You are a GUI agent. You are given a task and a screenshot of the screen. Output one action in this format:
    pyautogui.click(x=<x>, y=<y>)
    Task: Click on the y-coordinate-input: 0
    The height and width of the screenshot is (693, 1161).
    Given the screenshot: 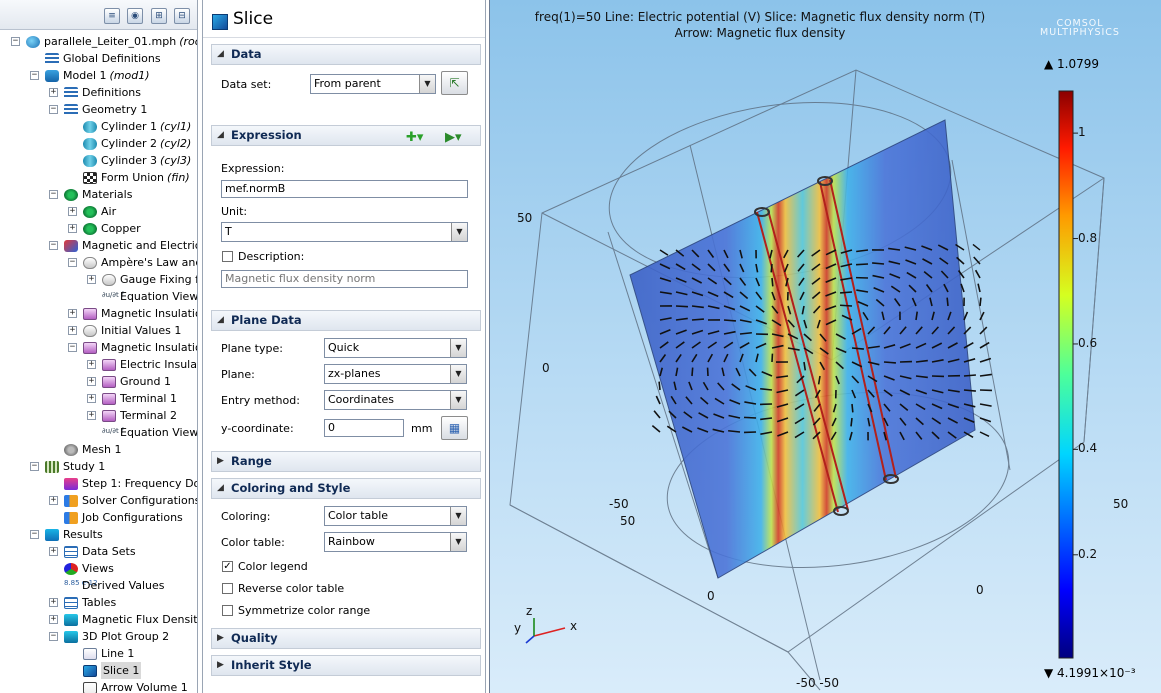 What is the action you would take?
    pyautogui.click(x=364, y=428)
    